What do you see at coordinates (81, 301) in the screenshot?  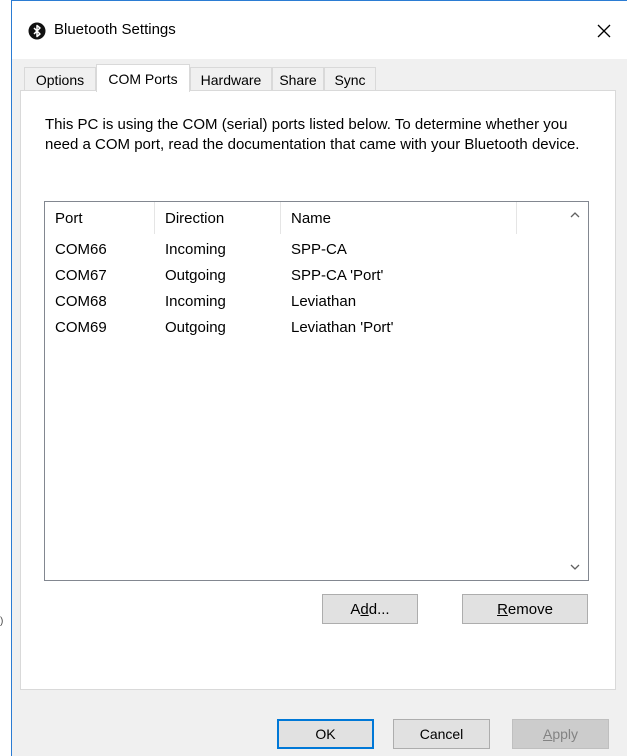 I see `cell-port: COM68` at bounding box center [81, 301].